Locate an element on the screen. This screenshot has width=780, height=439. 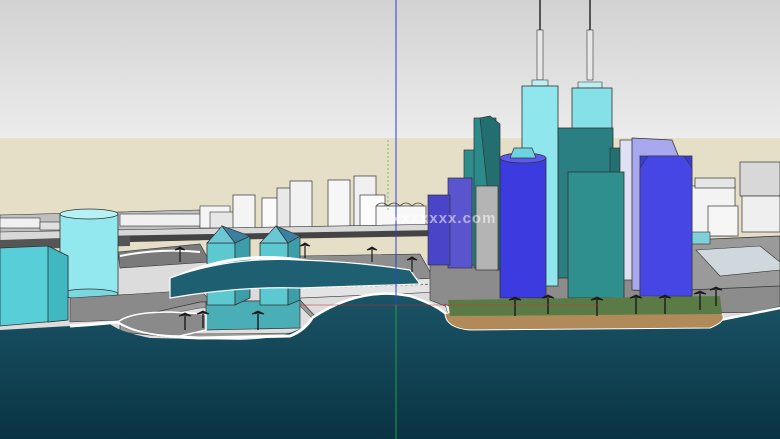
far-right-blocks is located at coordinates (733, 226).